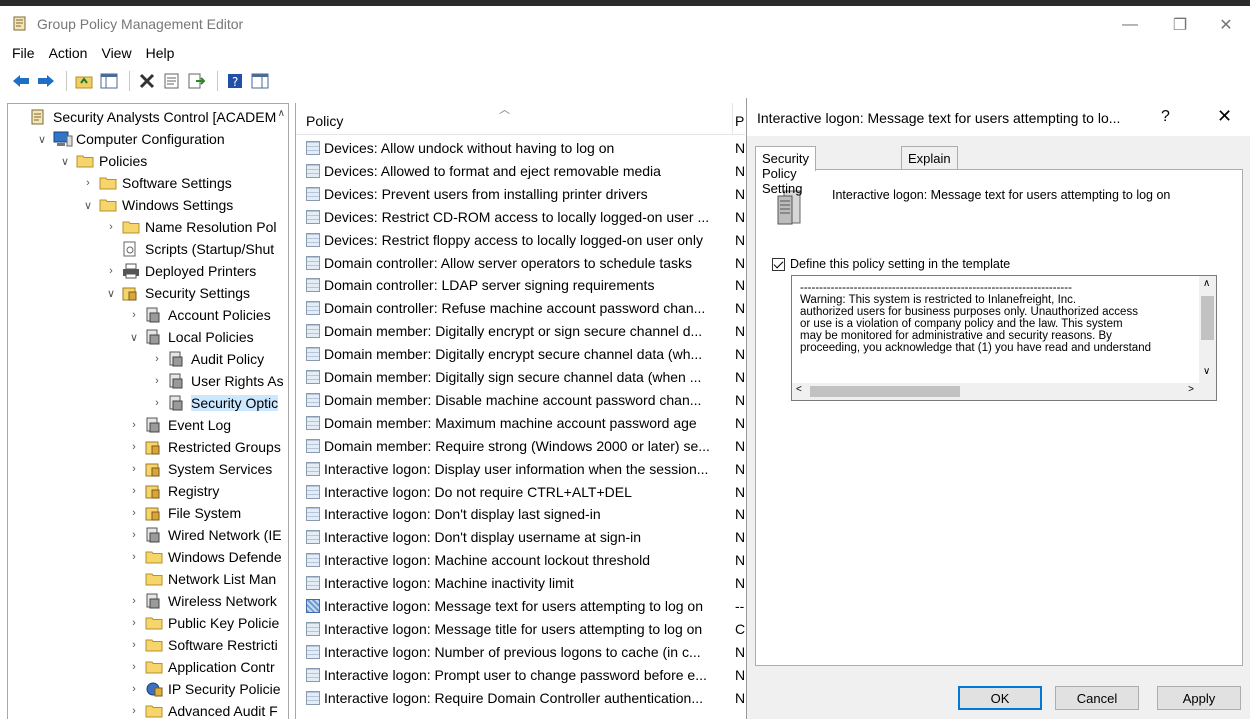 The width and height of the screenshot is (1250, 719). I want to click on message-vertical-scrollbar: ∧ ∨, so click(1207, 330).